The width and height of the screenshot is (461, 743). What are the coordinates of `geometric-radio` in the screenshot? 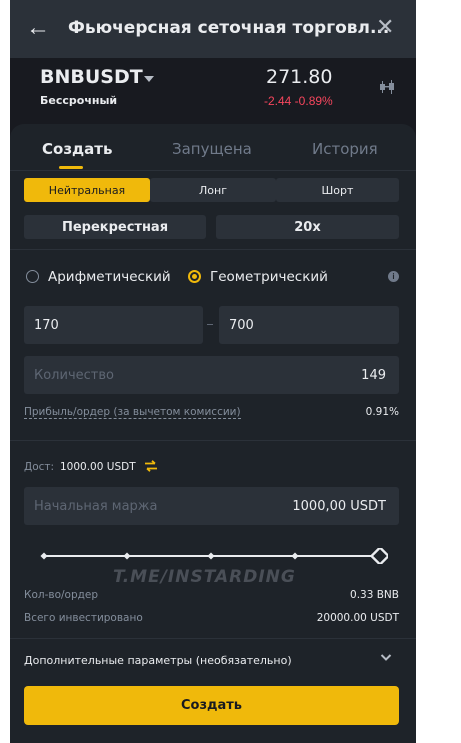 It's located at (194, 276).